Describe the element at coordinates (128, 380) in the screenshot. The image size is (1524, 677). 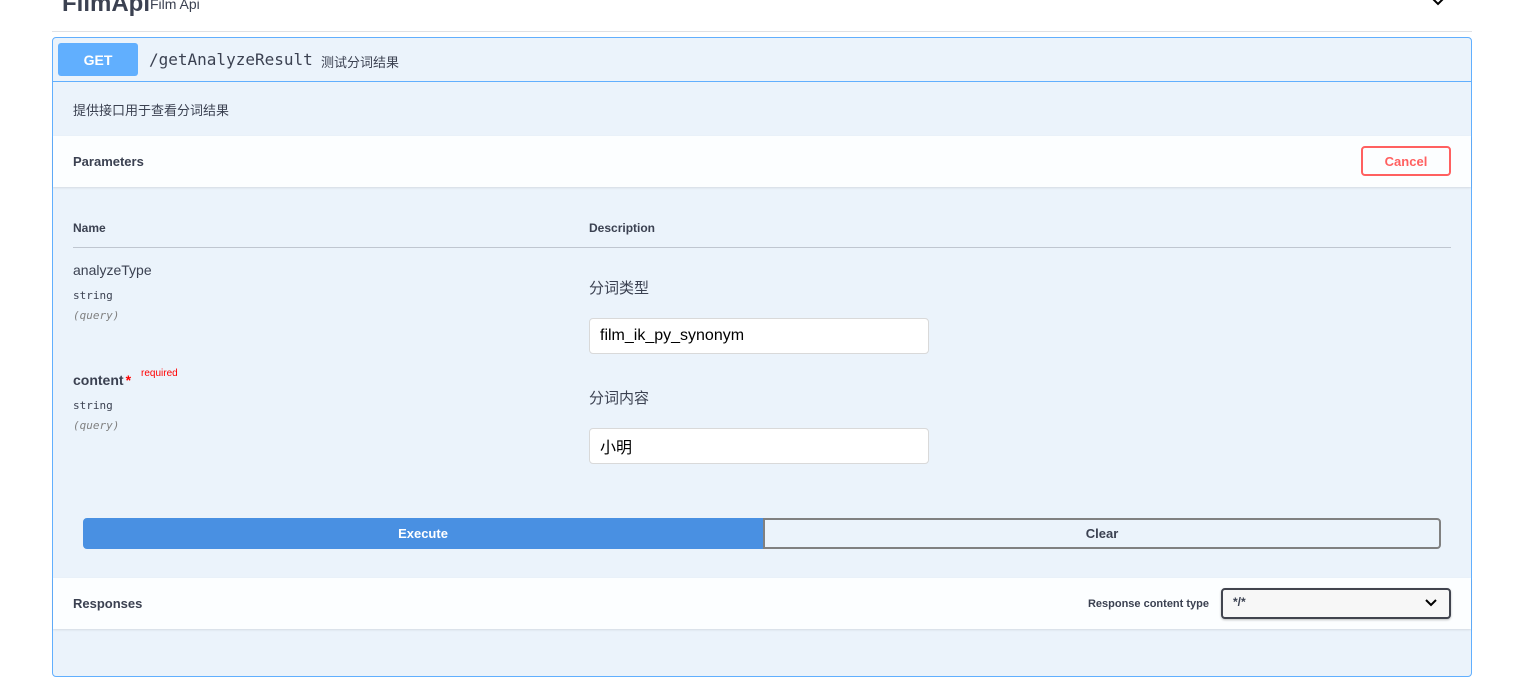
I see `required-star: *` at that location.